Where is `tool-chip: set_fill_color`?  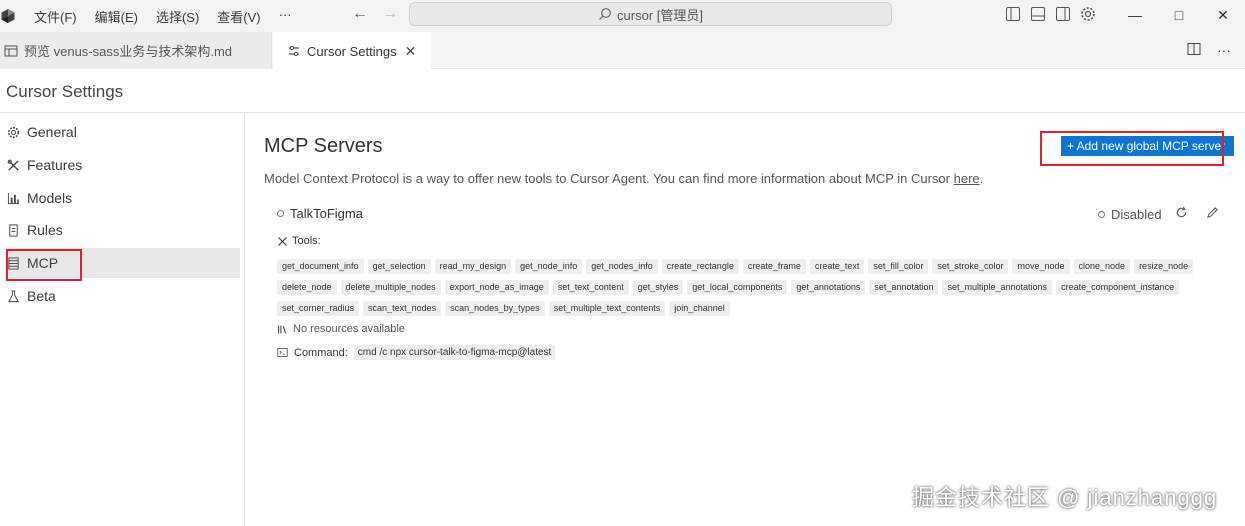
tool-chip: set_fill_color is located at coordinates (898, 266).